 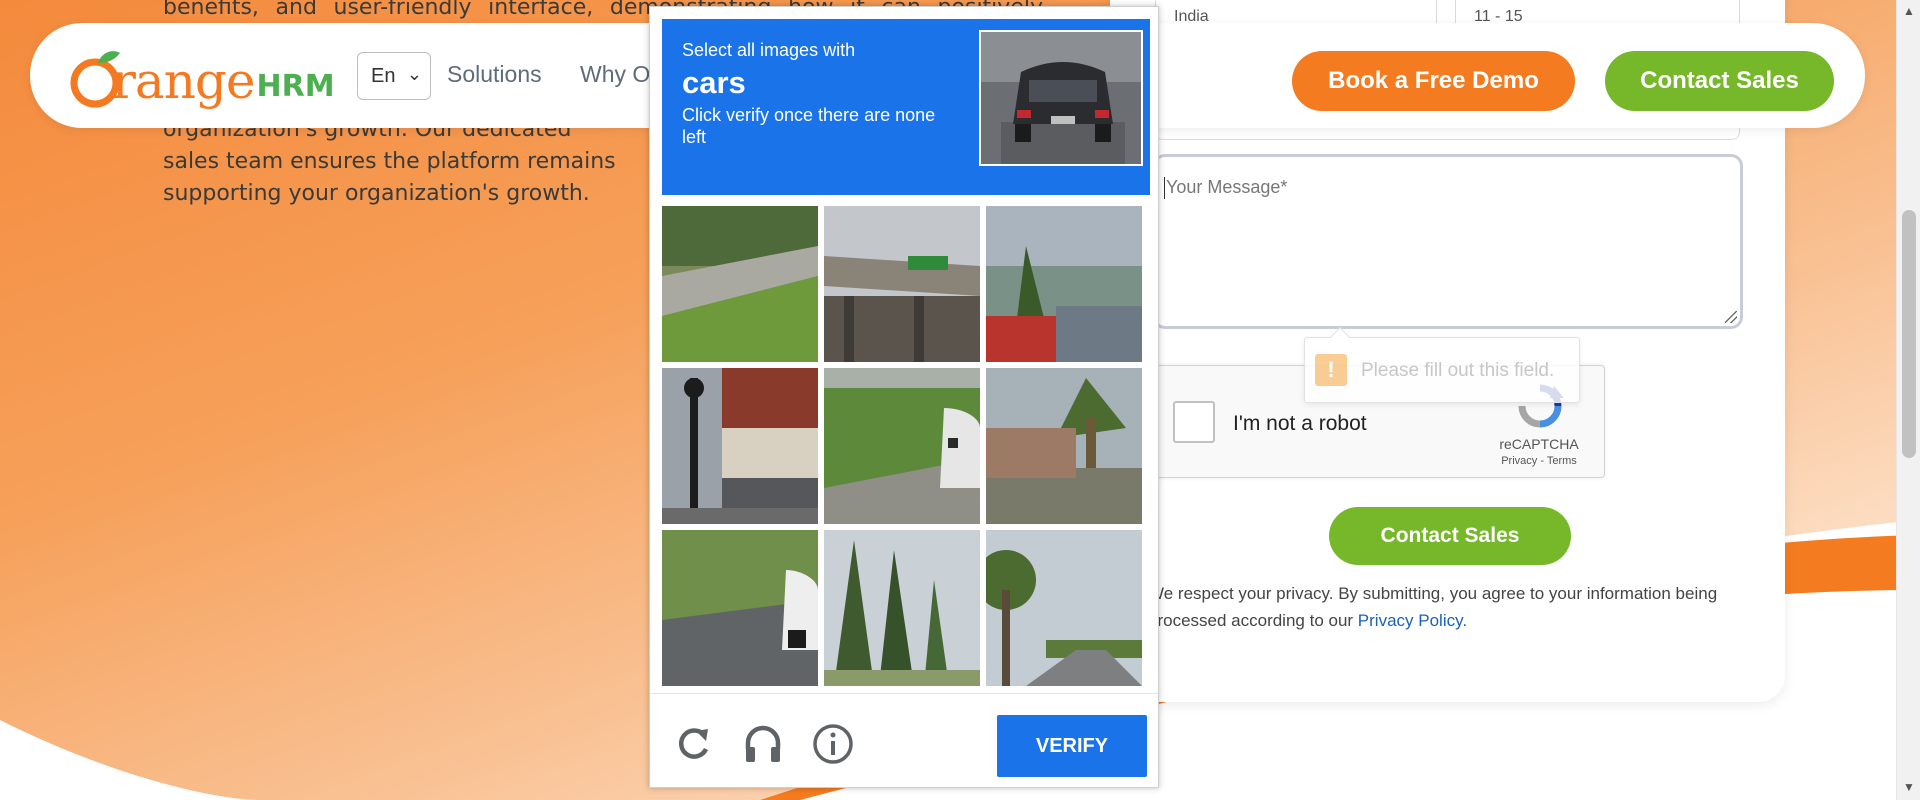 I want to click on validation-tooltip: ! Please fill out this field., so click(x=1442, y=365).